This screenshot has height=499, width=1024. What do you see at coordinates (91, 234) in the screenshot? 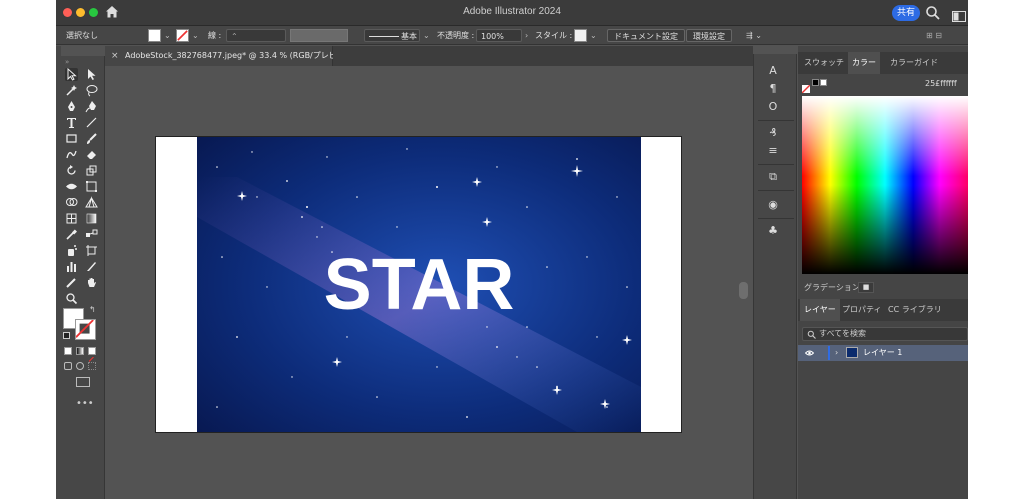
I see `blend-tool-icon` at bounding box center [91, 234].